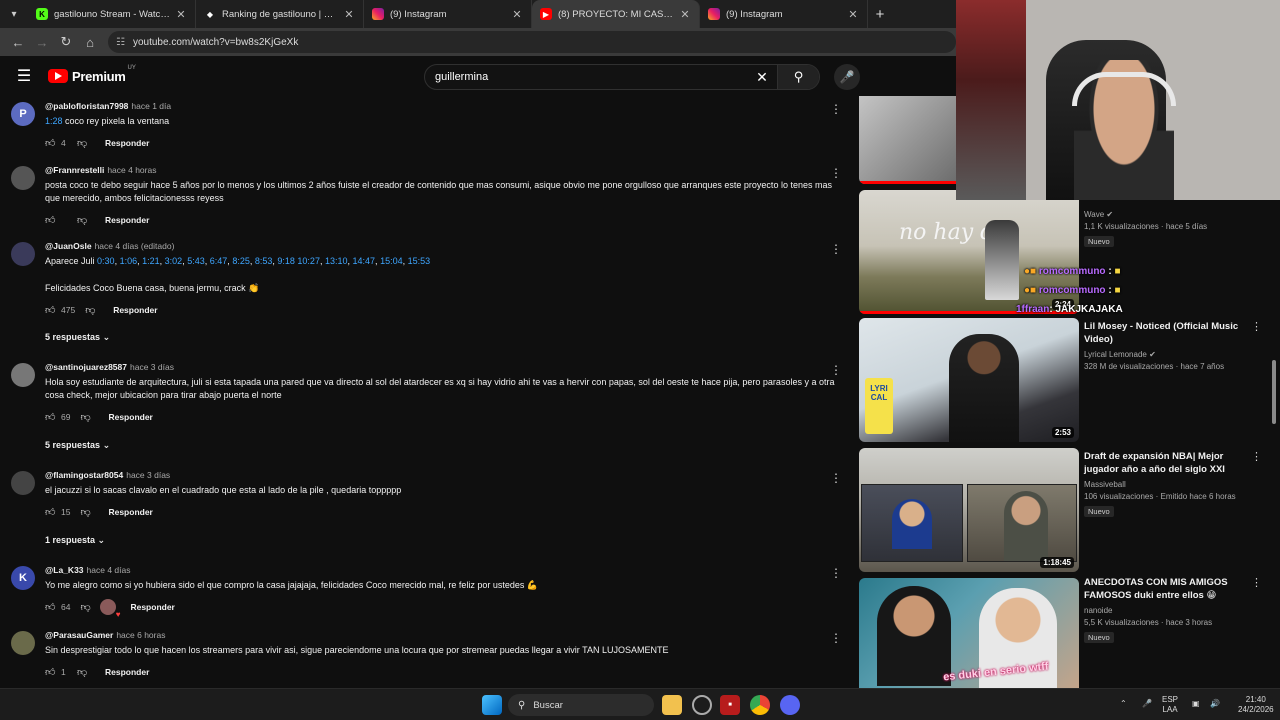 The image size is (1280, 720). Describe the element at coordinates (419, 261) in the screenshot. I see `timestamp-link: 15:53` at that location.